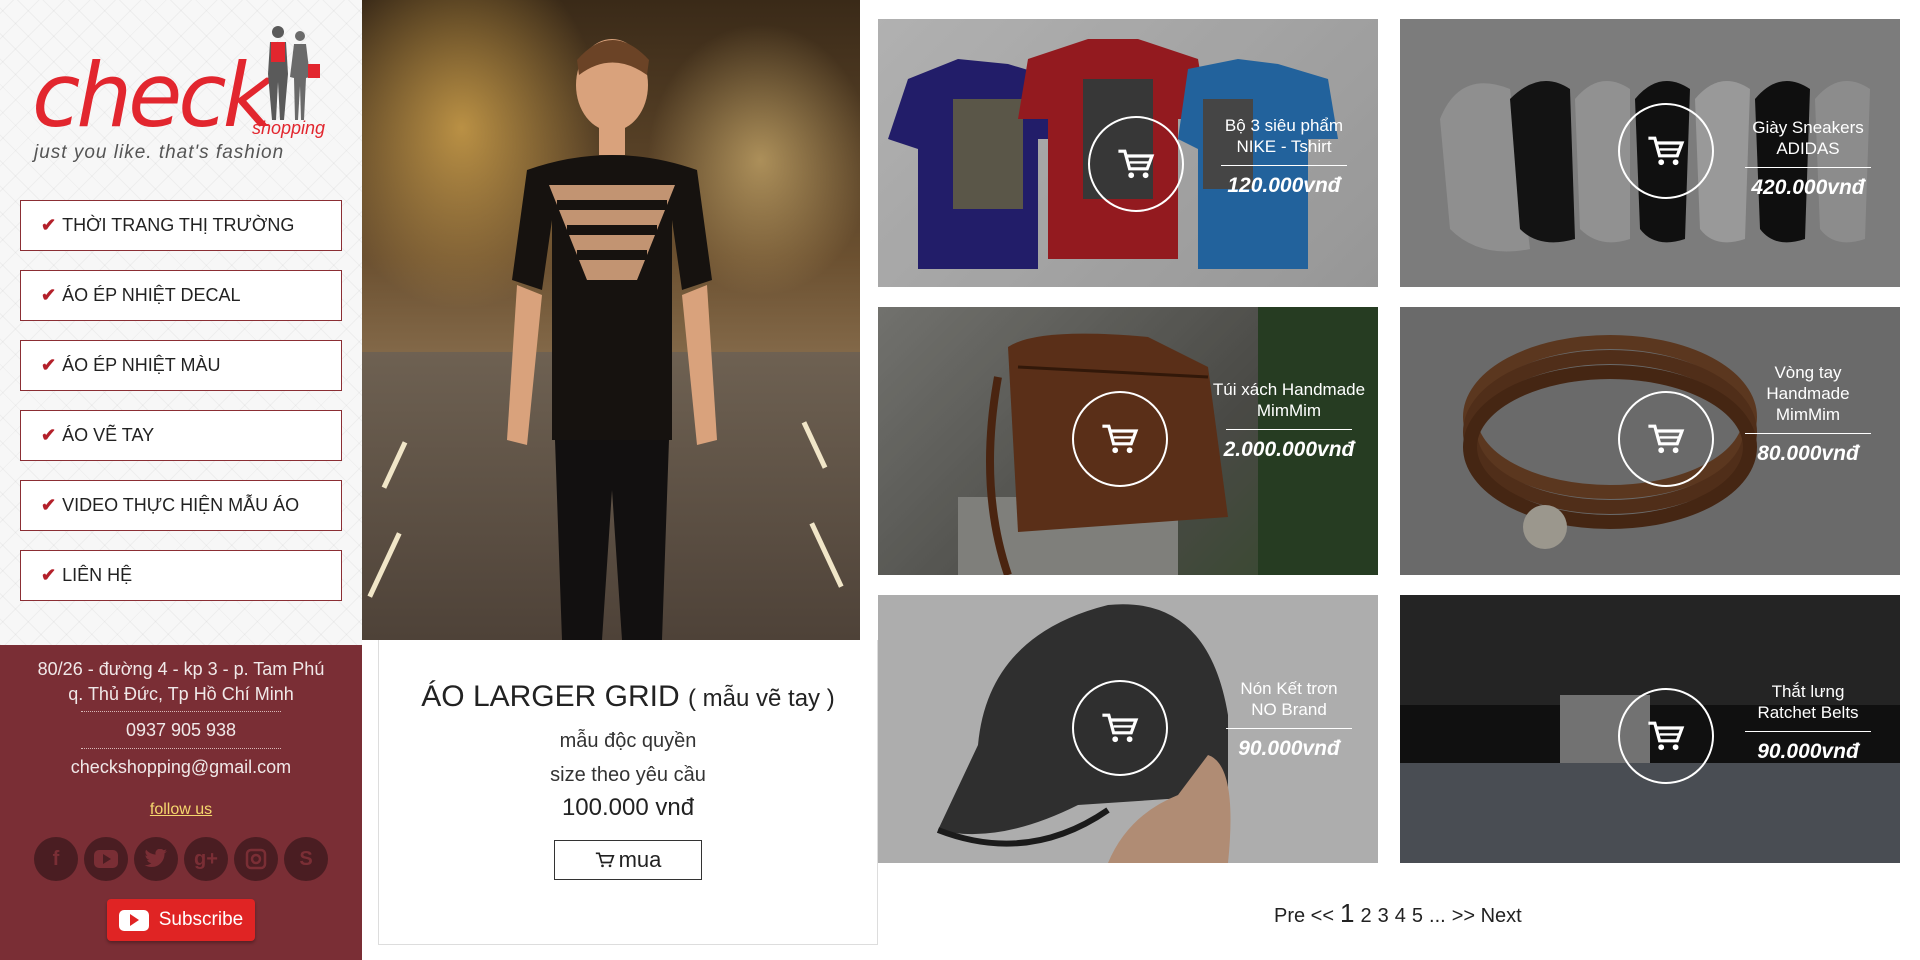 Image resolution: width=1920 pixels, height=960 pixels. Describe the element at coordinates (1808, 702) in the screenshot. I see `product-name: Thắt lưng Ratchet Belts` at that location.